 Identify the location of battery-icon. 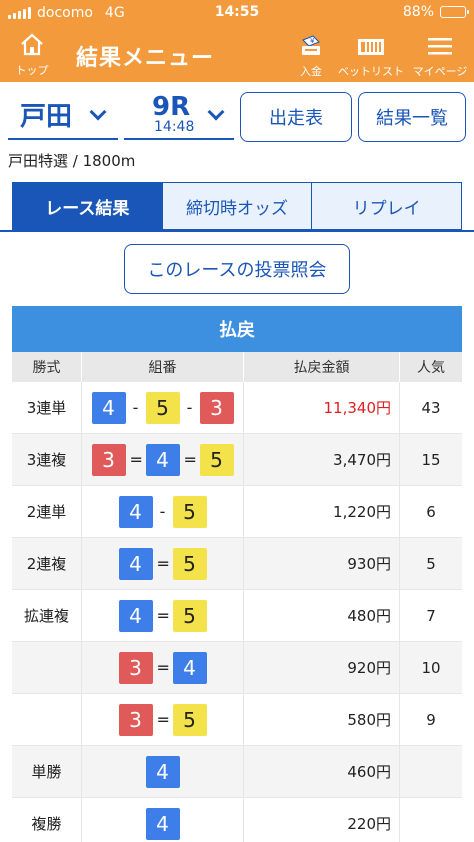
(454, 12).